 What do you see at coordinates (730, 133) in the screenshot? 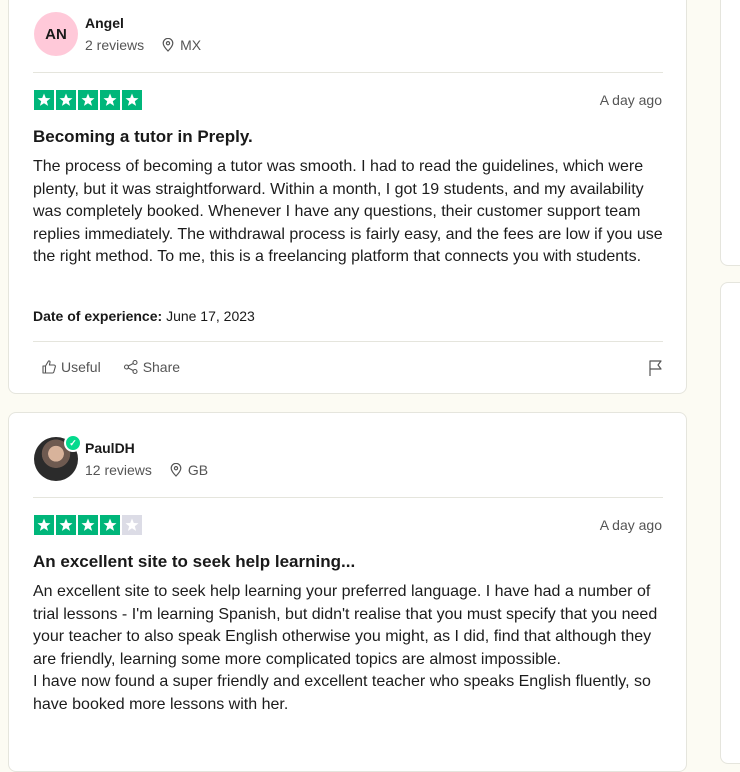
I see `sidebar-card-top` at bounding box center [730, 133].